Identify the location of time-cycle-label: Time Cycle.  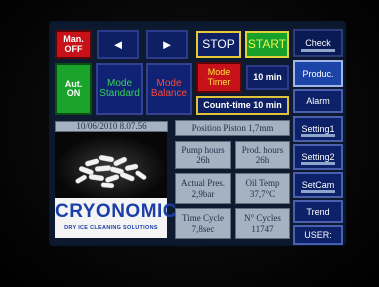
(203, 218).